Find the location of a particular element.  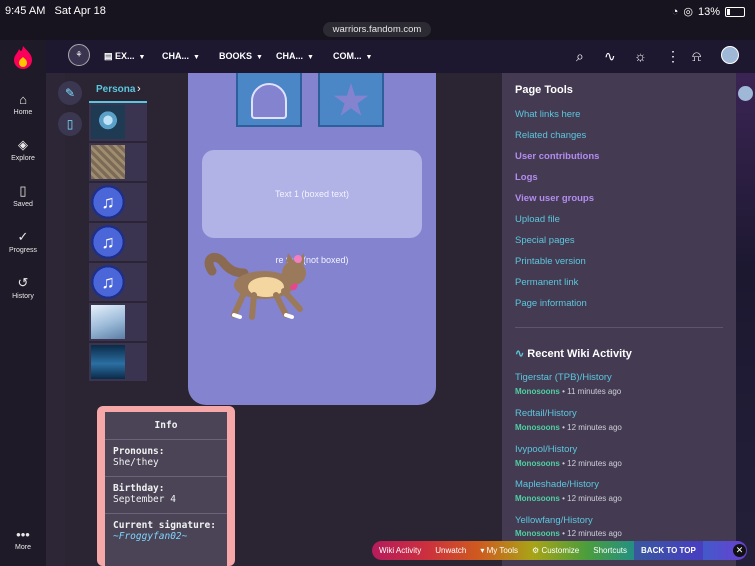

wiki-emblem-icon: ⚘ is located at coordinates (79, 55).